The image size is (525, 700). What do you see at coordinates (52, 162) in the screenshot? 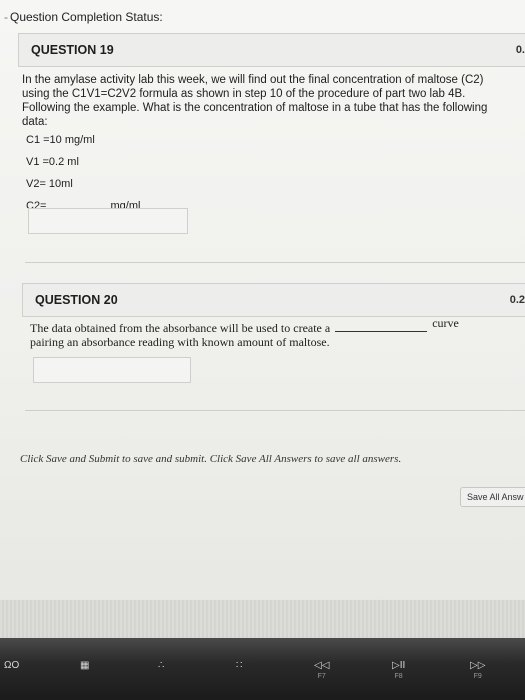
I see `data-v1: V1 =0.2 ml` at bounding box center [52, 162].